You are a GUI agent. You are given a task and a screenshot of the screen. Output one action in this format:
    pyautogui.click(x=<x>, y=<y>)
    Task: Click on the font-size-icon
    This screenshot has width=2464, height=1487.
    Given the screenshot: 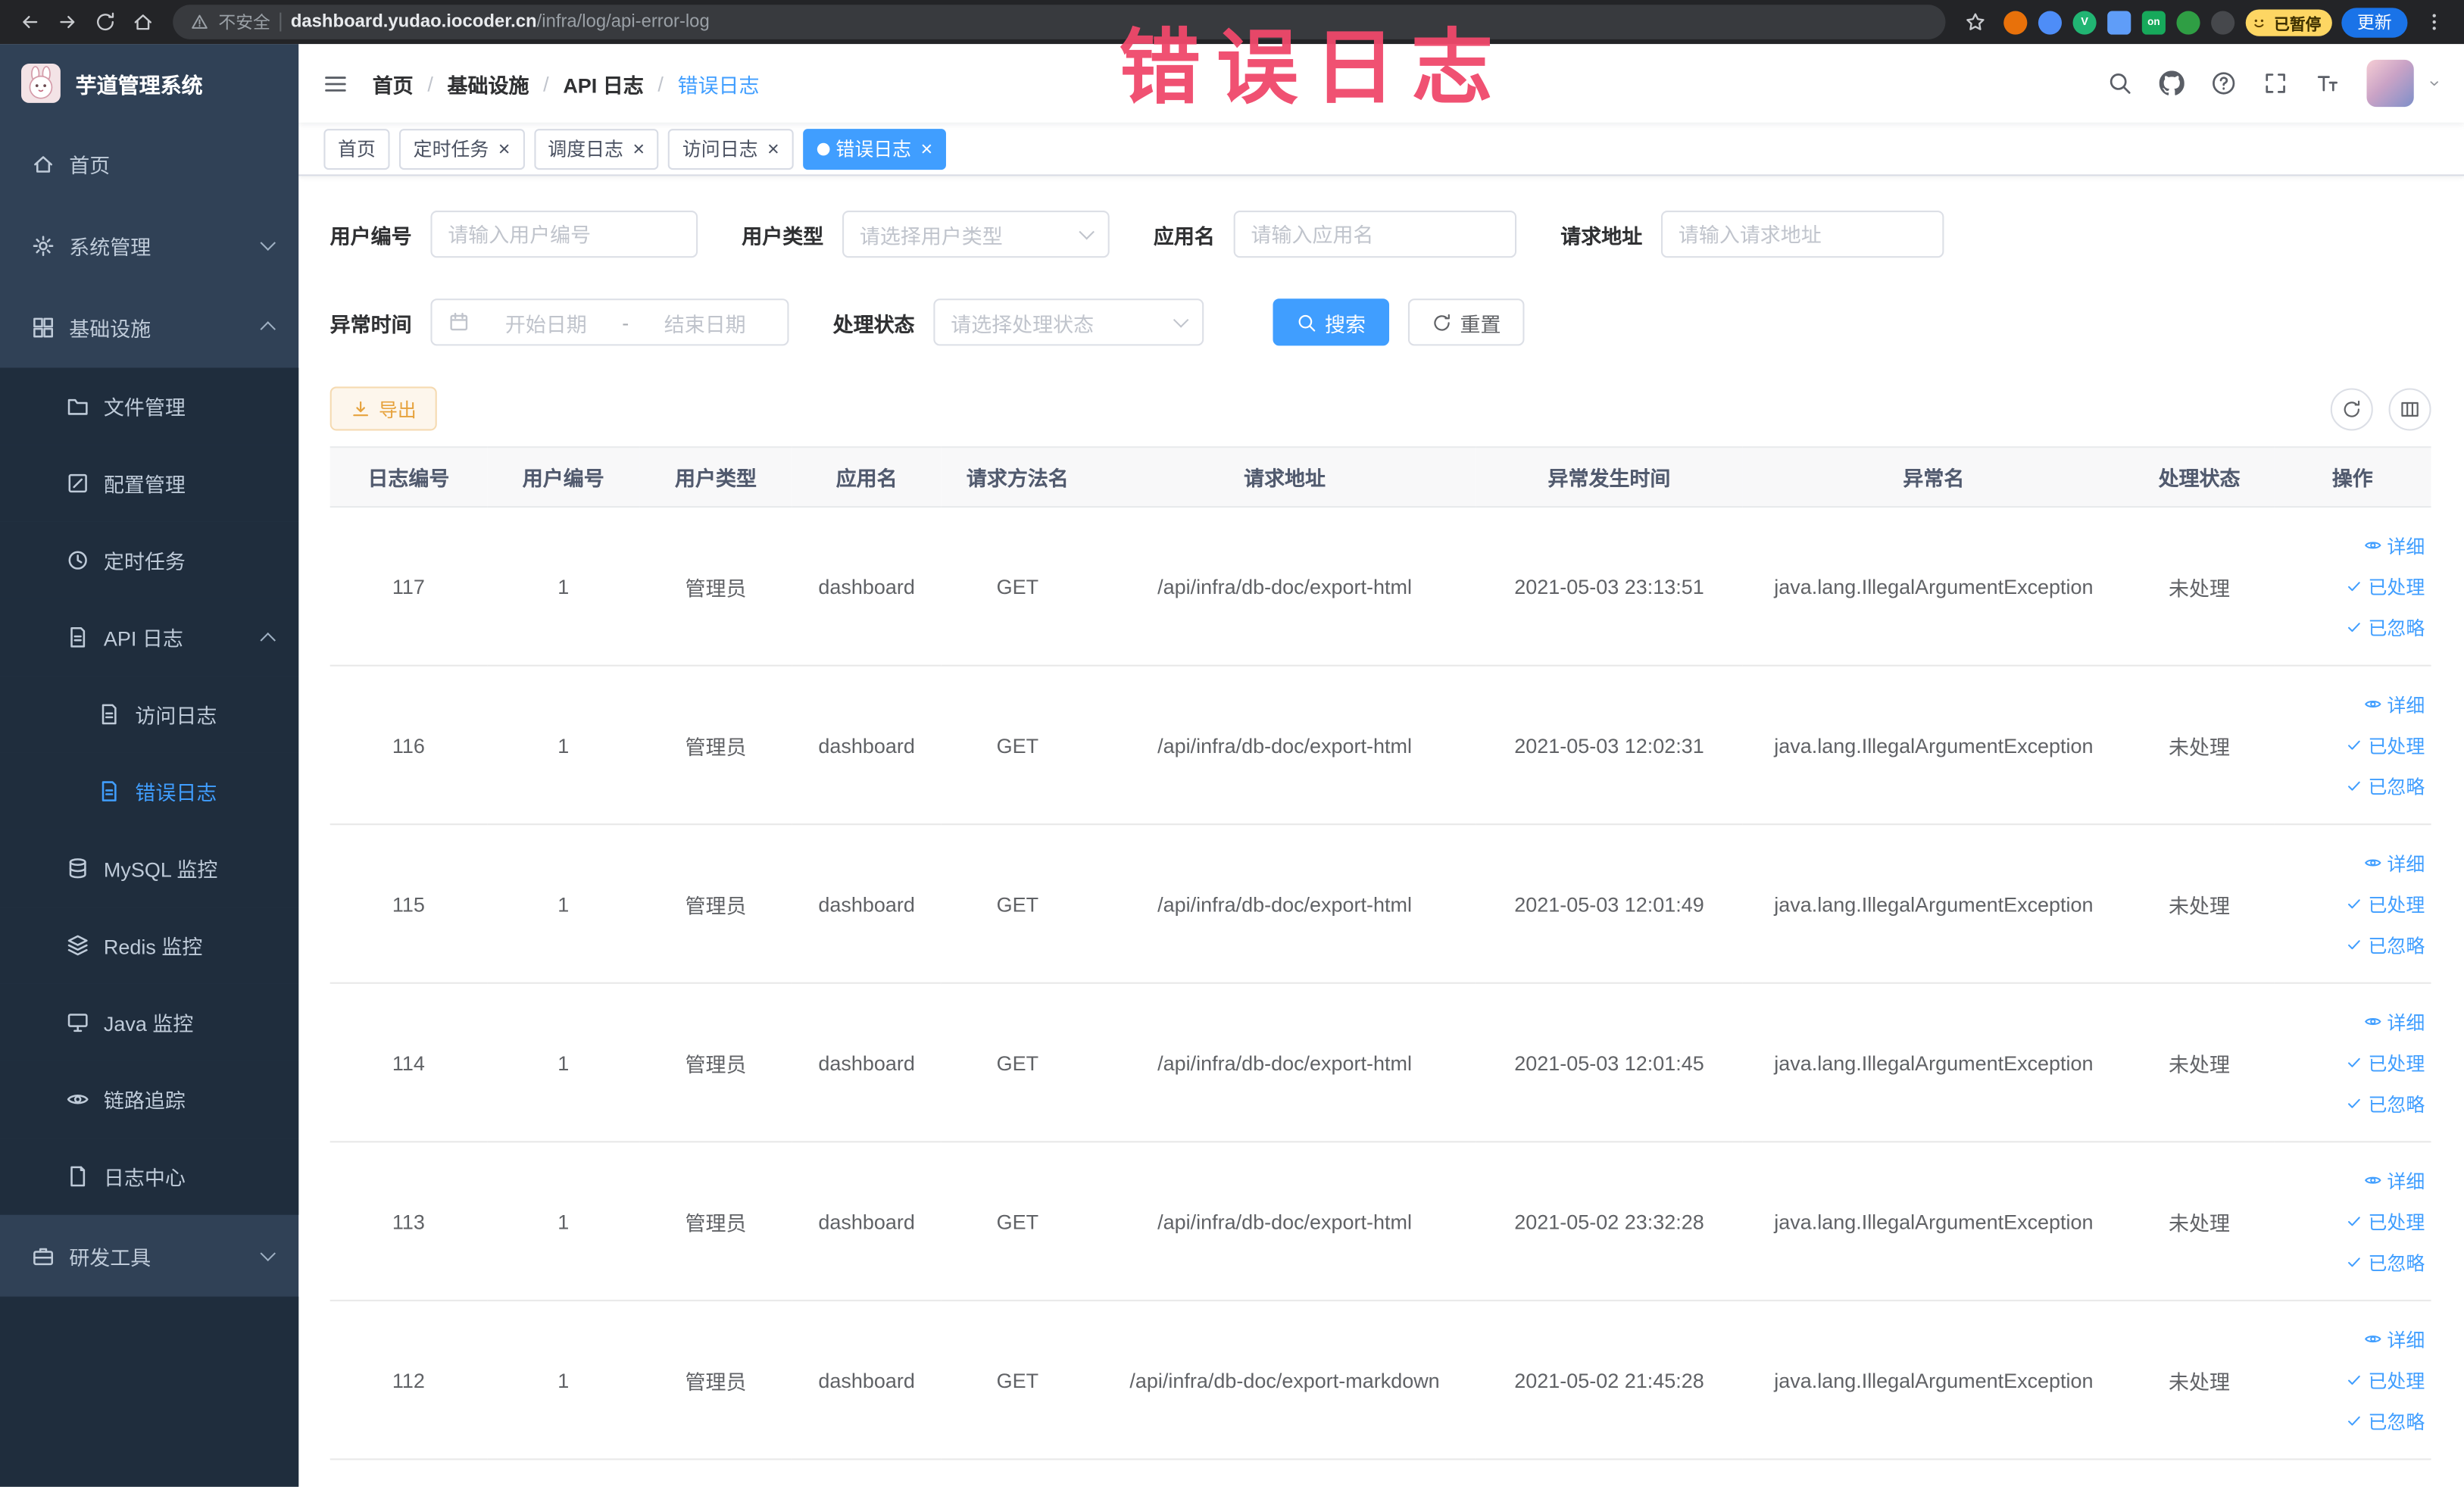 What is the action you would take?
    pyautogui.click(x=2327, y=82)
    